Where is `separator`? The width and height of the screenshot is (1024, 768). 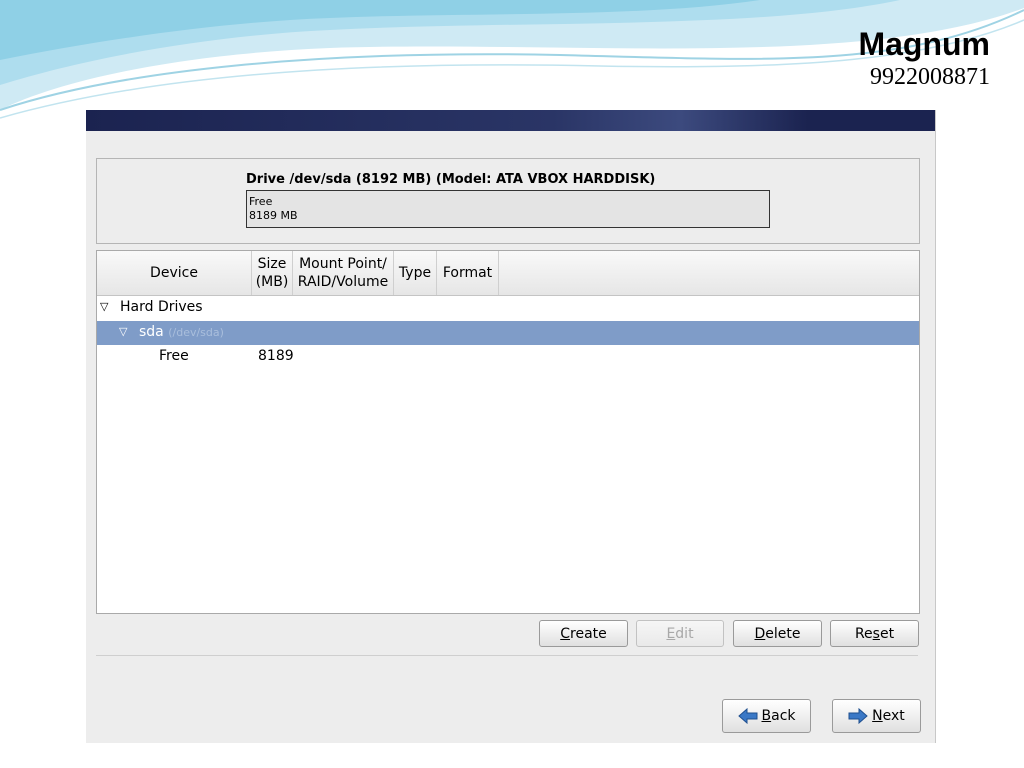
separator is located at coordinates (507, 655).